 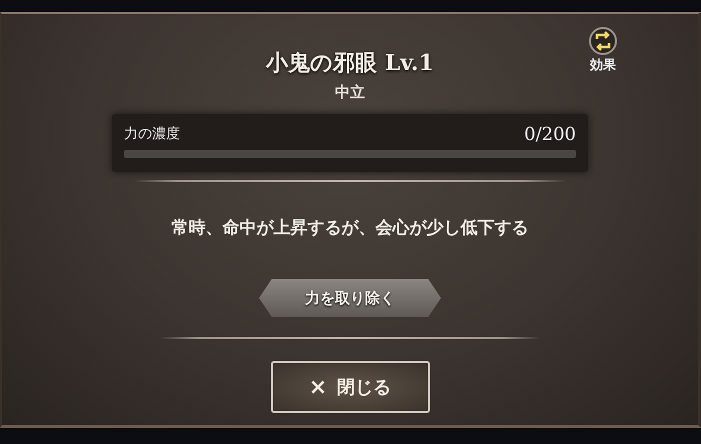 I want to click on effect-description: 常時、命中が上昇するが、会心が少し低下する, so click(x=350, y=228).